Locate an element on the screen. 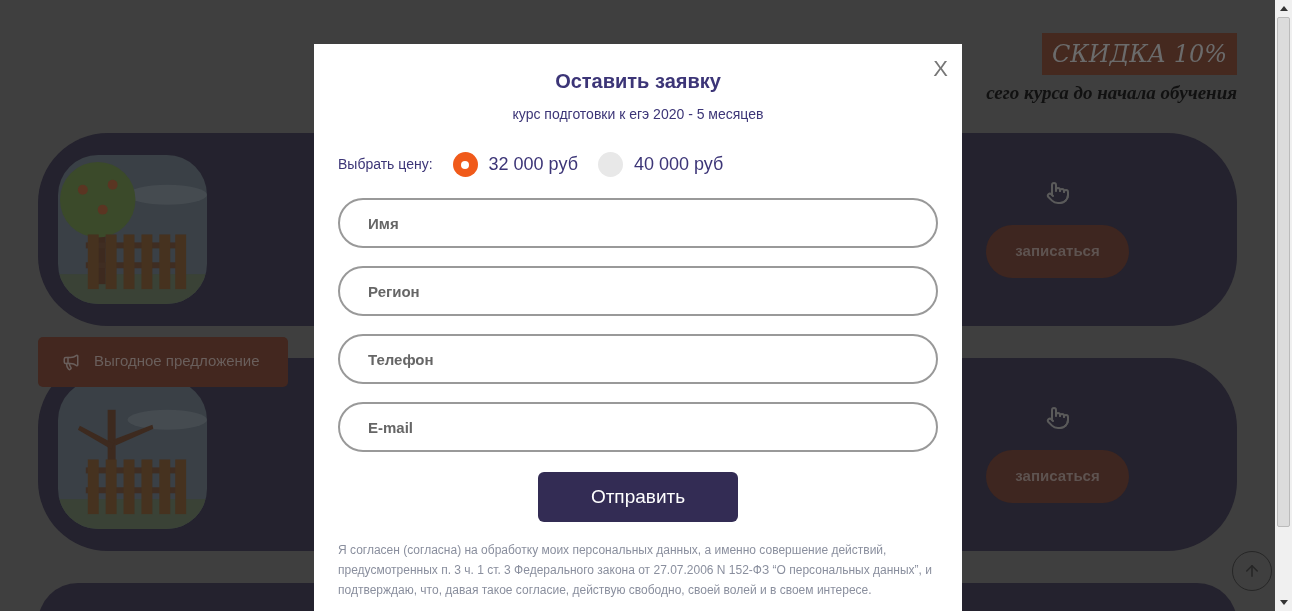 The height and width of the screenshot is (611, 1292). input-field: Телефон is located at coordinates (638, 359).